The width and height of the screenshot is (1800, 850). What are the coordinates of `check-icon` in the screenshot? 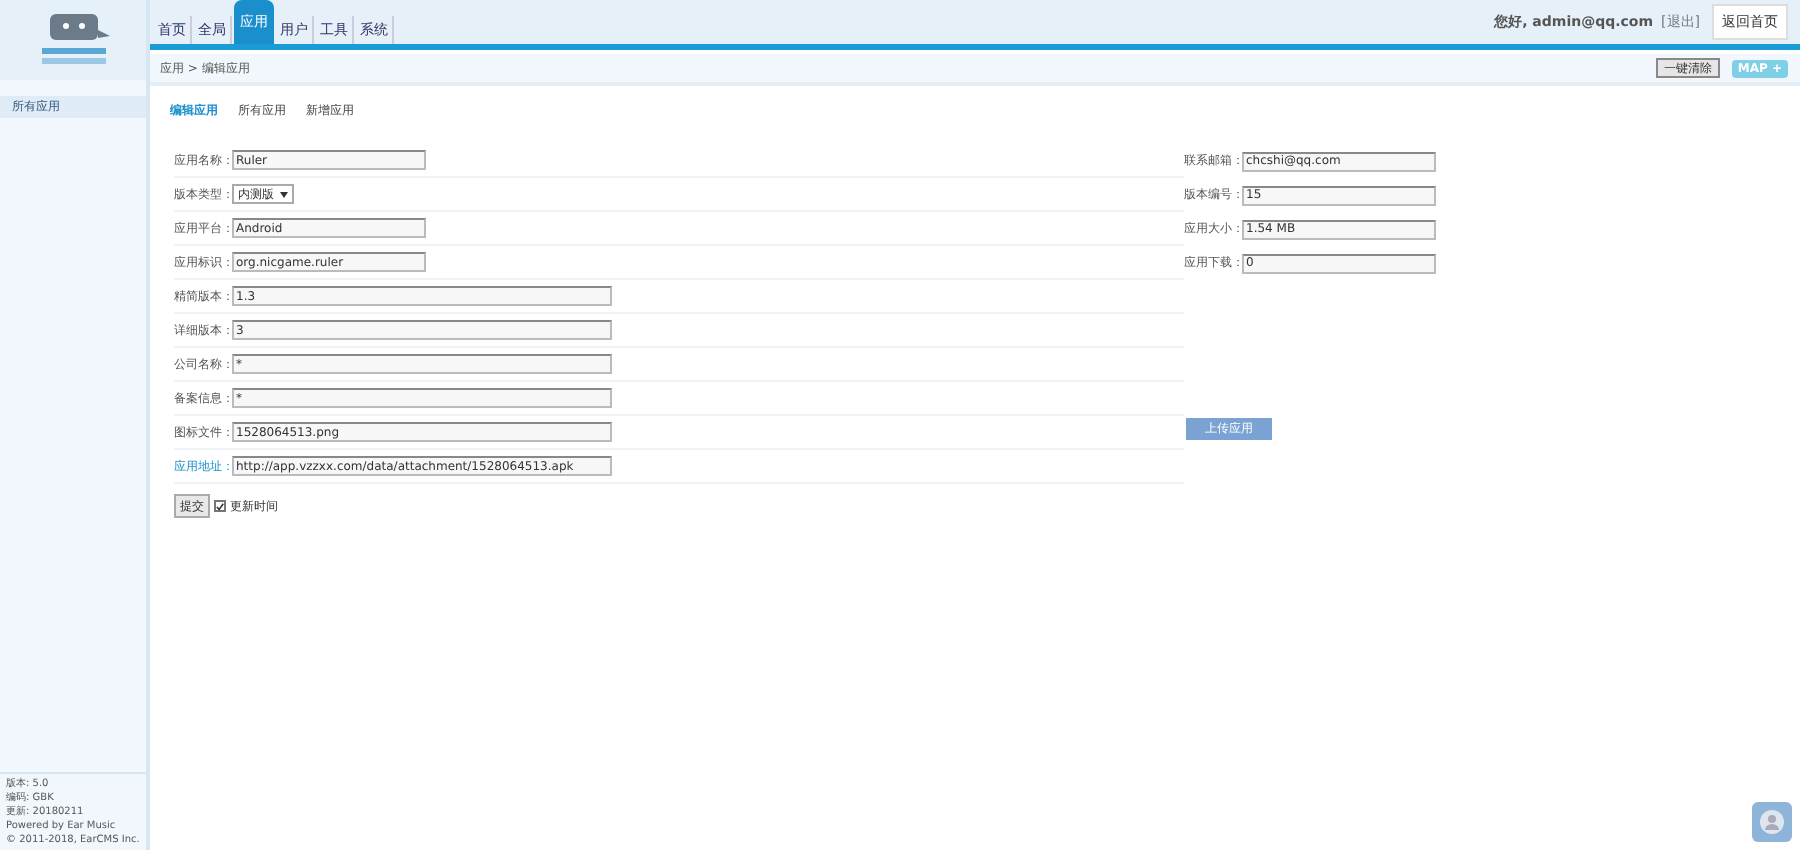 It's located at (220, 506).